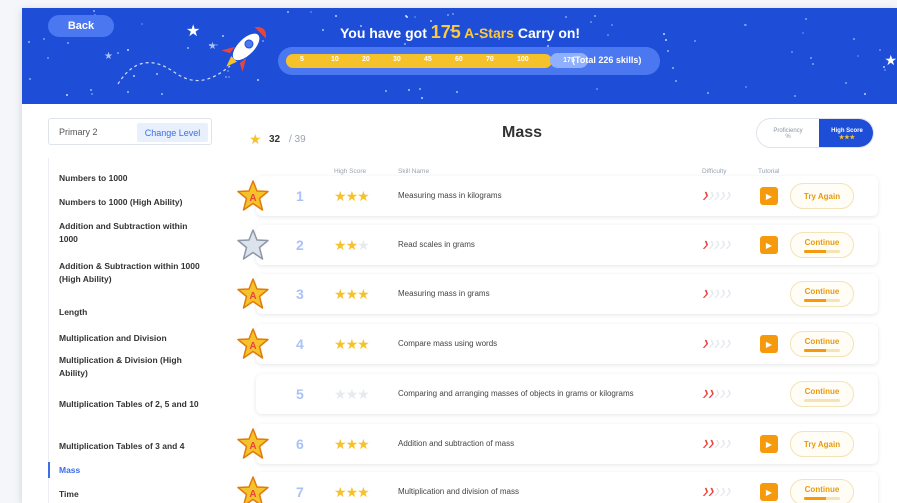 The height and width of the screenshot is (503, 897). What do you see at coordinates (133, 233) in the screenshot?
I see `sidebar-item-addition-and-subtraction-within-1000: Addition and Subtraction within 1000` at bounding box center [133, 233].